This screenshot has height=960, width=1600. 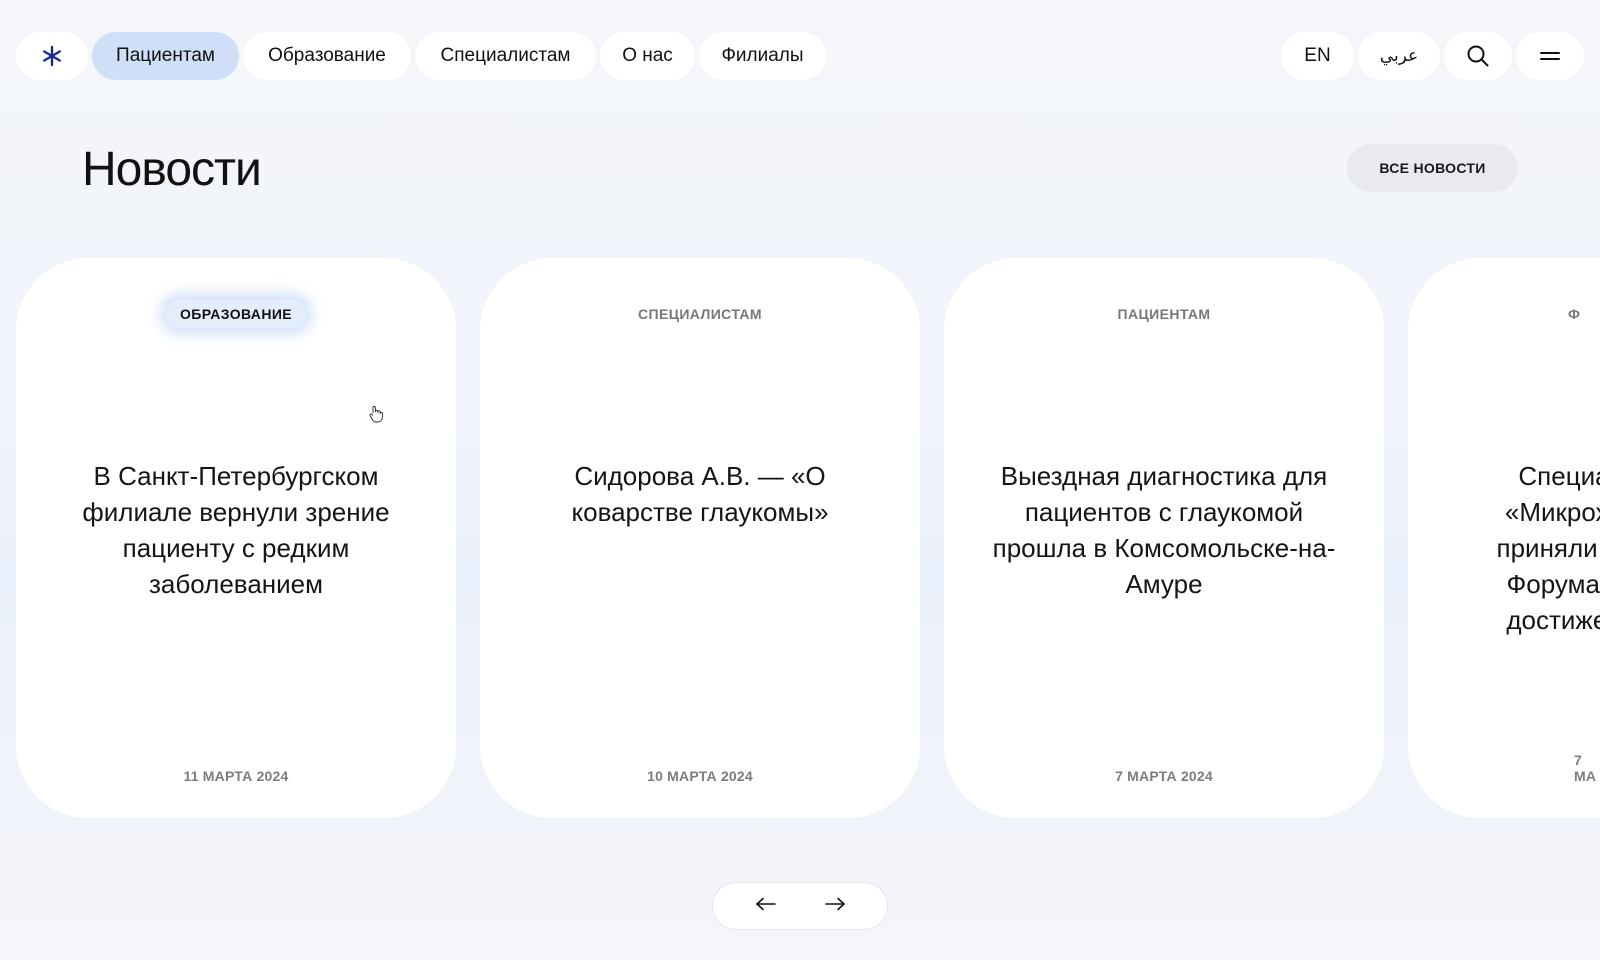 What do you see at coordinates (165, 56) in the screenshot?
I see `nav-item-patients: Пациентам` at bounding box center [165, 56].